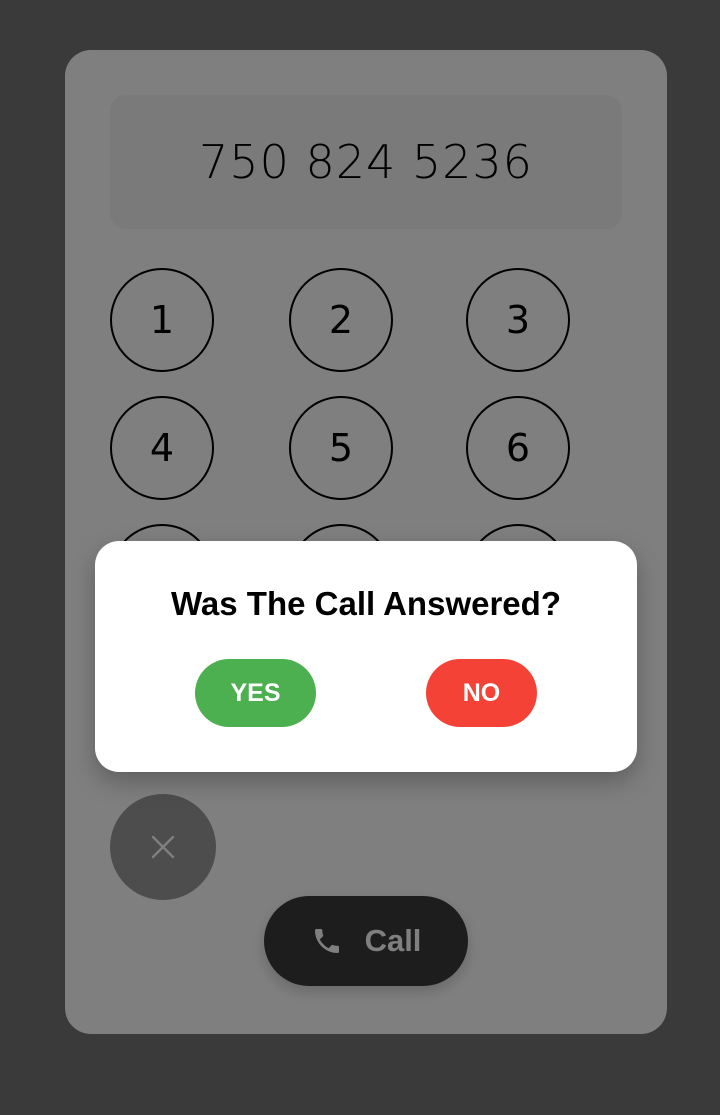 Image resolution: width=720 pixels, height=1115 pixels. What do you see at coordinates (255, 693) in the screenshot?
I see `yes-button: YES` at bounding box center [255, 693].